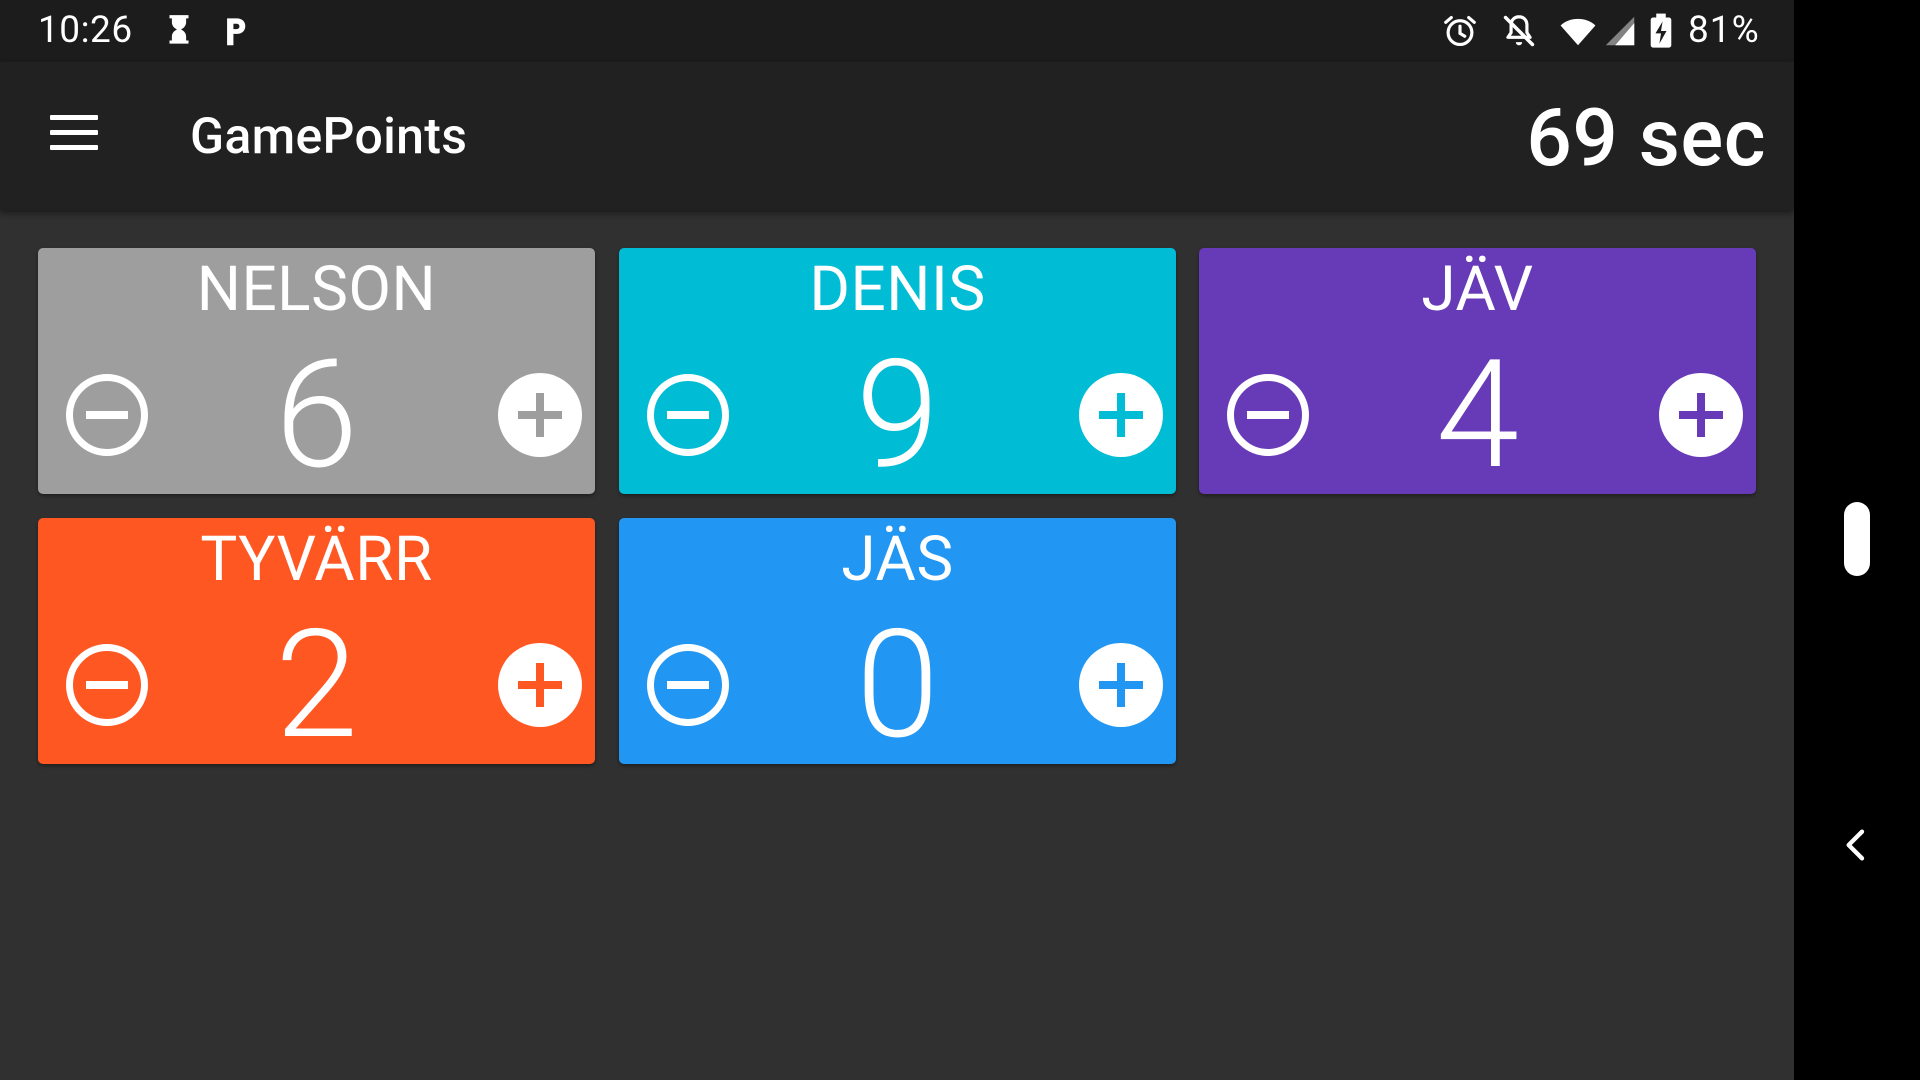  What do you see at coordinates (73, 137) in the screenshot?
I see `hamburger-menu-icon` at bounding box center [73, 137].